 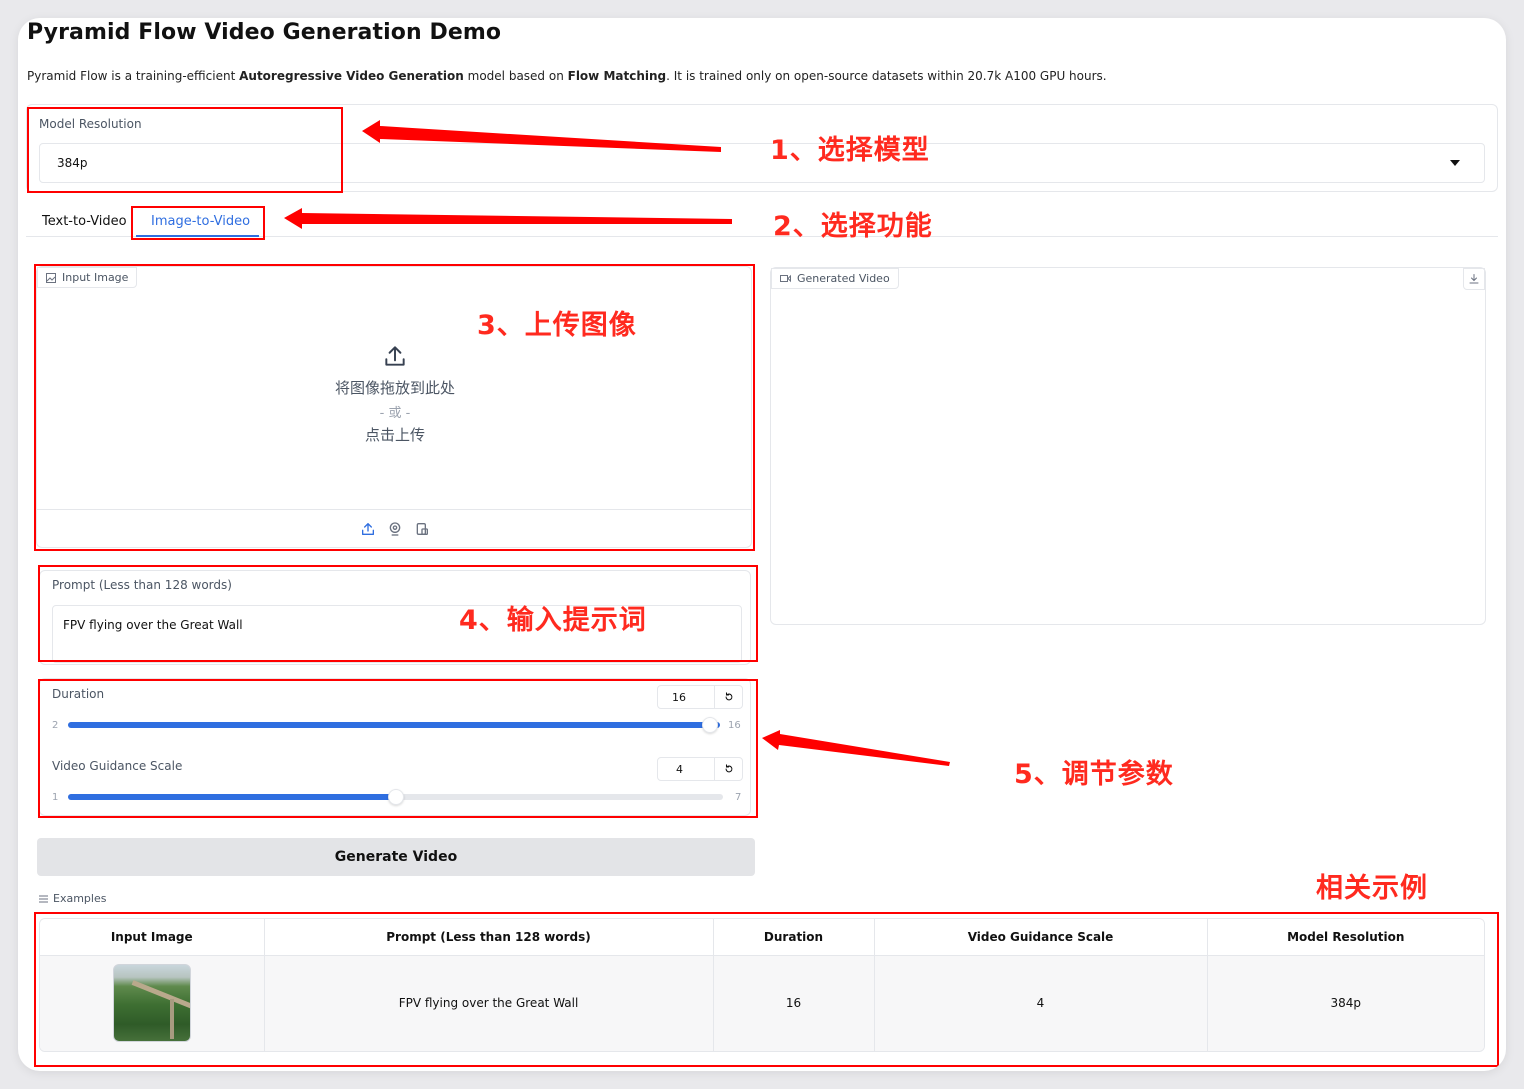 What do you see at coordinates (508, 218) in the screenshot?
I see `arrow-tabs` at bounding box center [508, 218].